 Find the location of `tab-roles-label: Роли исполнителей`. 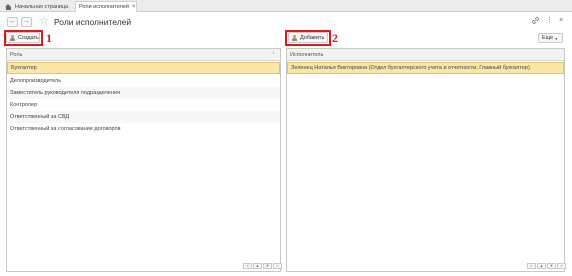

tab-roles-label: Роли исполнителей is located at coordinates (104, 7).